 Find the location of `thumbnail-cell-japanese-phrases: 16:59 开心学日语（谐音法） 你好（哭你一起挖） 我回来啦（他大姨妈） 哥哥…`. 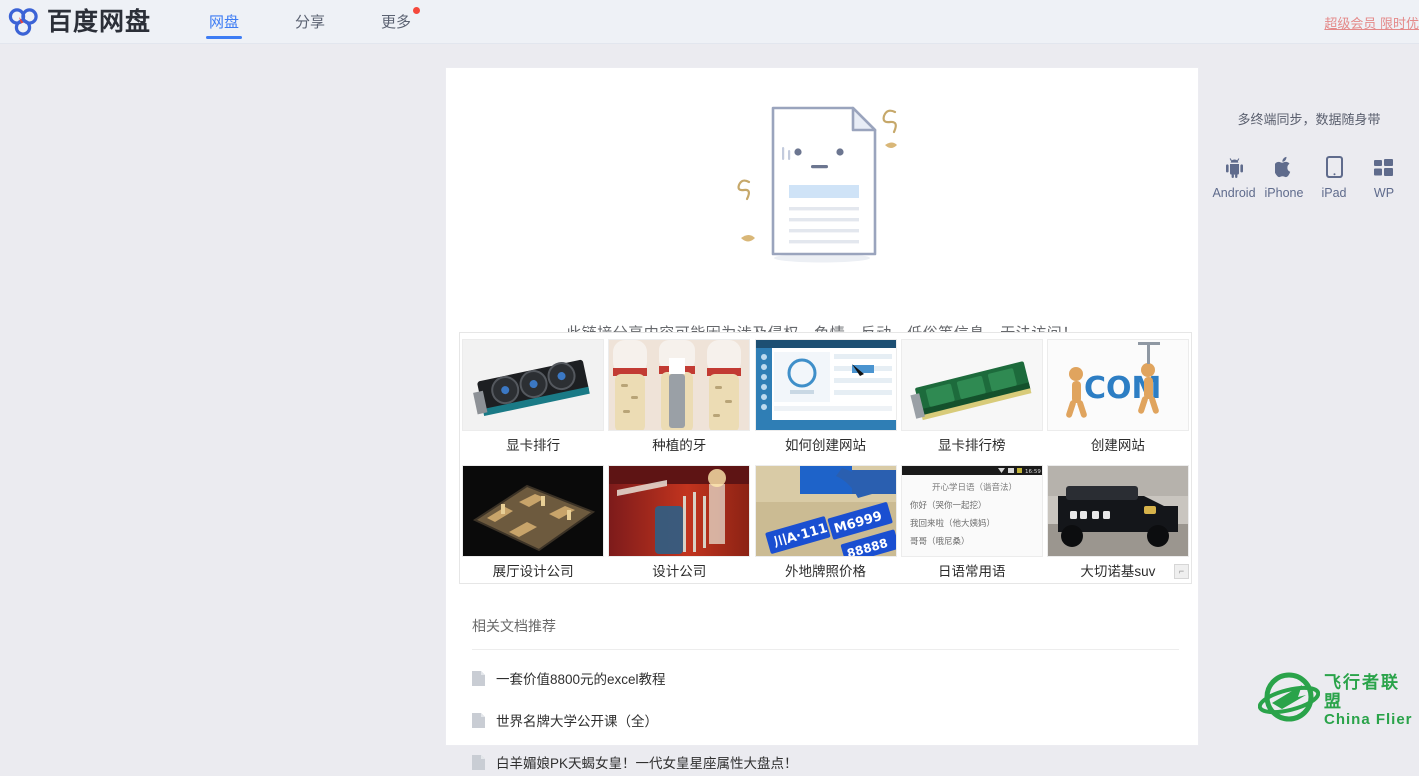

thumbnail-cell-japanese-phrases: 16:59 开心学日语（谐音法） 你好（哭你一起挖） 我回来啦（他大姨妈） 哥哥… is located at coordinates (972, 521).